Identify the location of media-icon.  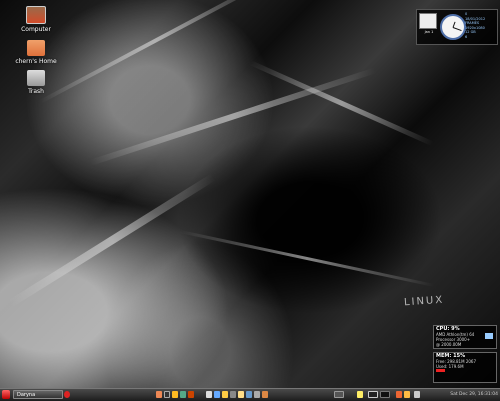
(191, 394).